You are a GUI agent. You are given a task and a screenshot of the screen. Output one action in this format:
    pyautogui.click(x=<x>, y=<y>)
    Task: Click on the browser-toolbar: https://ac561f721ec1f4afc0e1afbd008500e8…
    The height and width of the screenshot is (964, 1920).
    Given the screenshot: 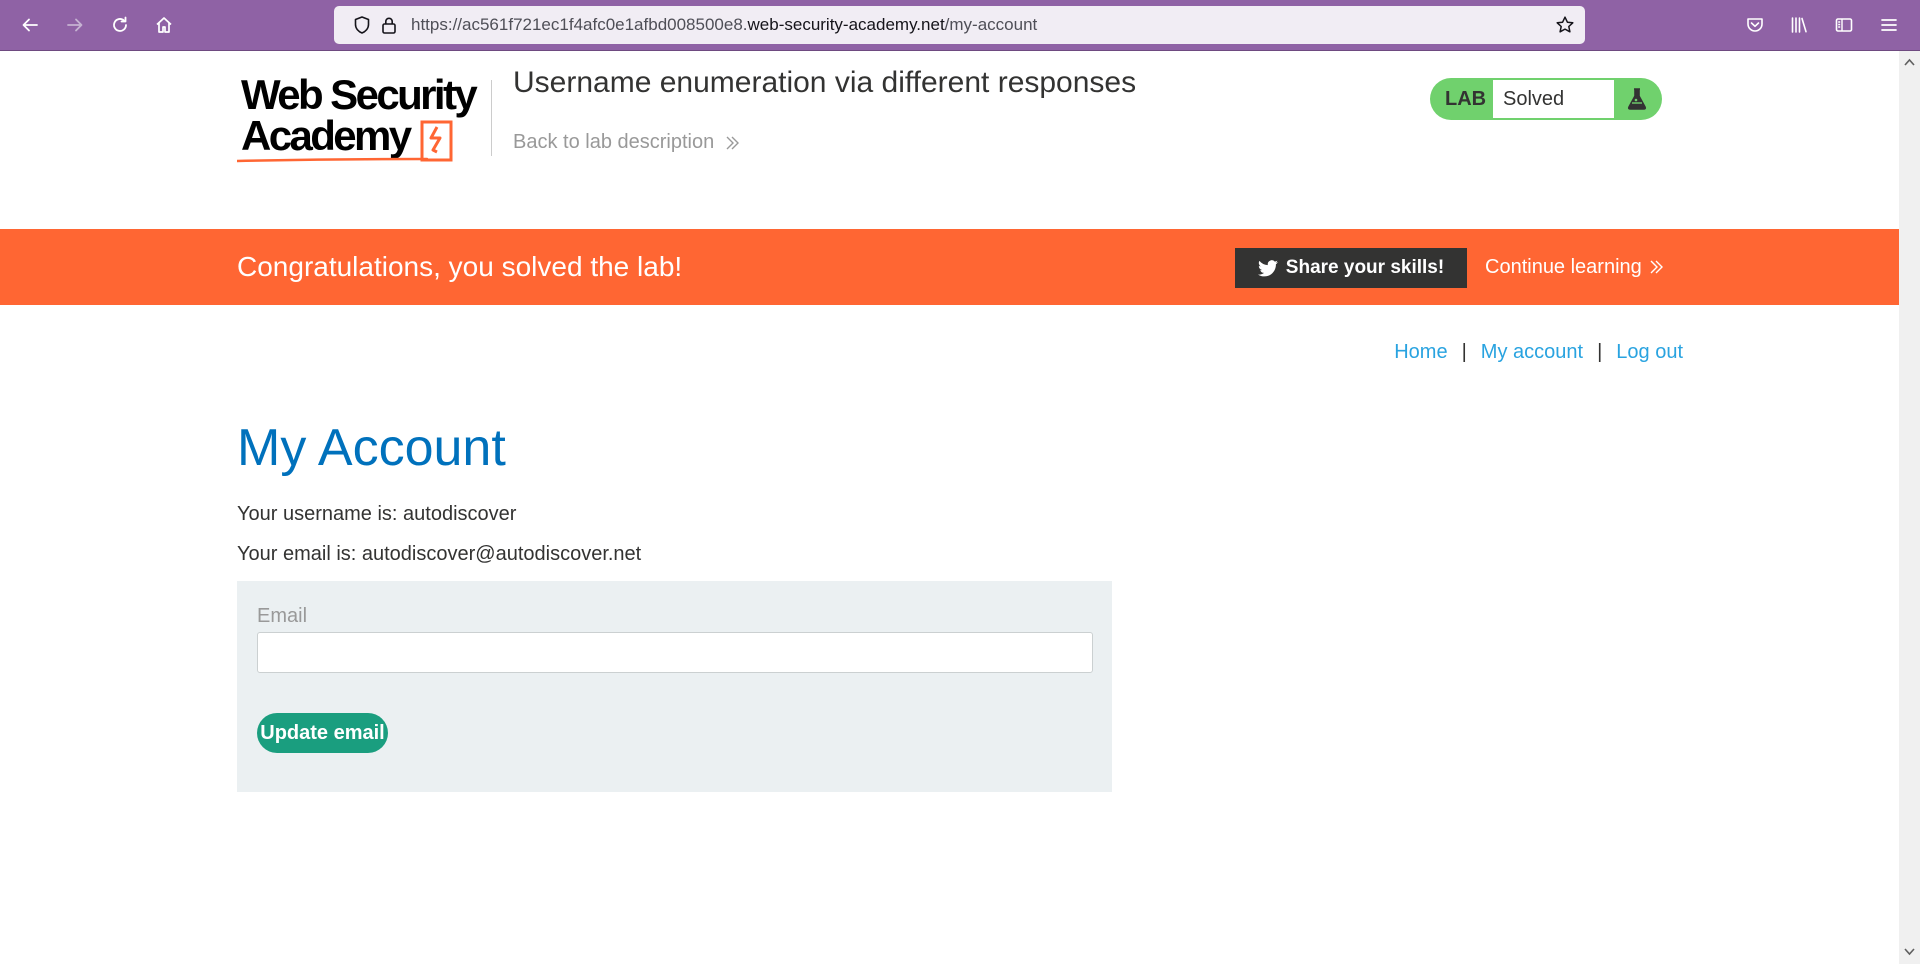 What is the action you would take?
    pyautogui.click(x=960, y=25)
    